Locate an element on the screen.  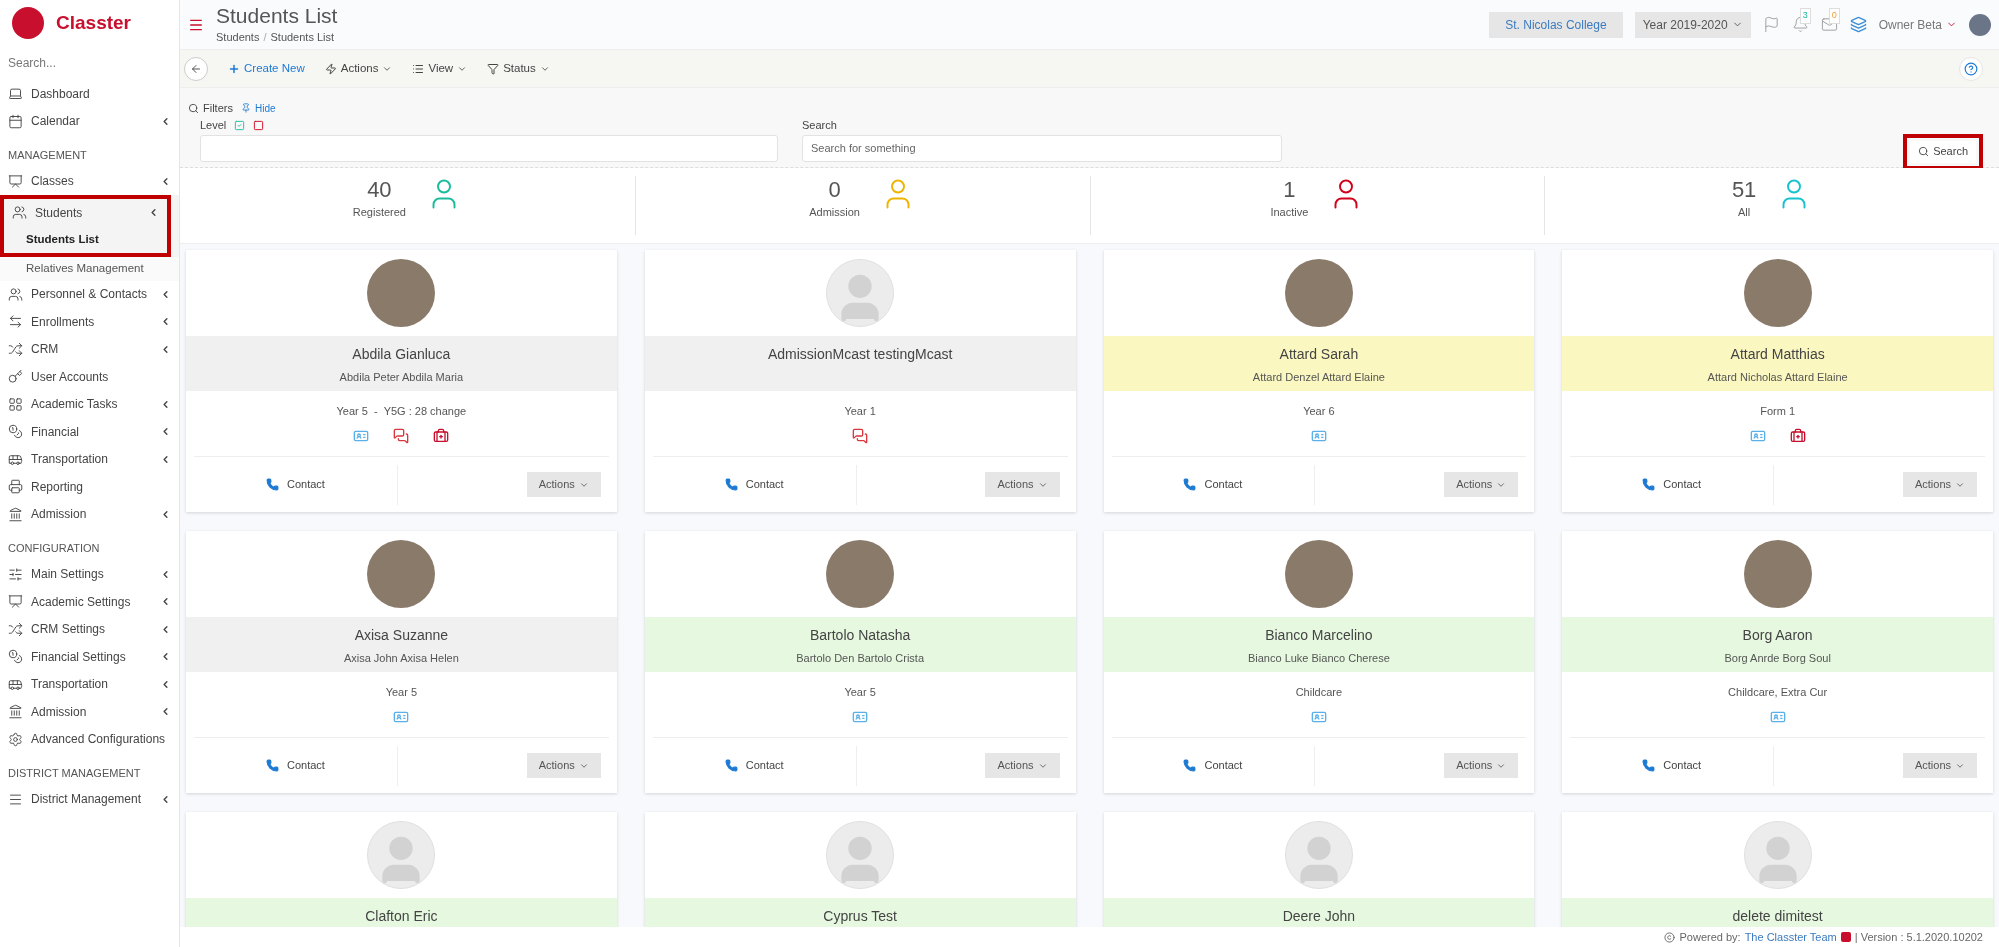
sidebar-item: Reporting is located at coordinates (89, 487).